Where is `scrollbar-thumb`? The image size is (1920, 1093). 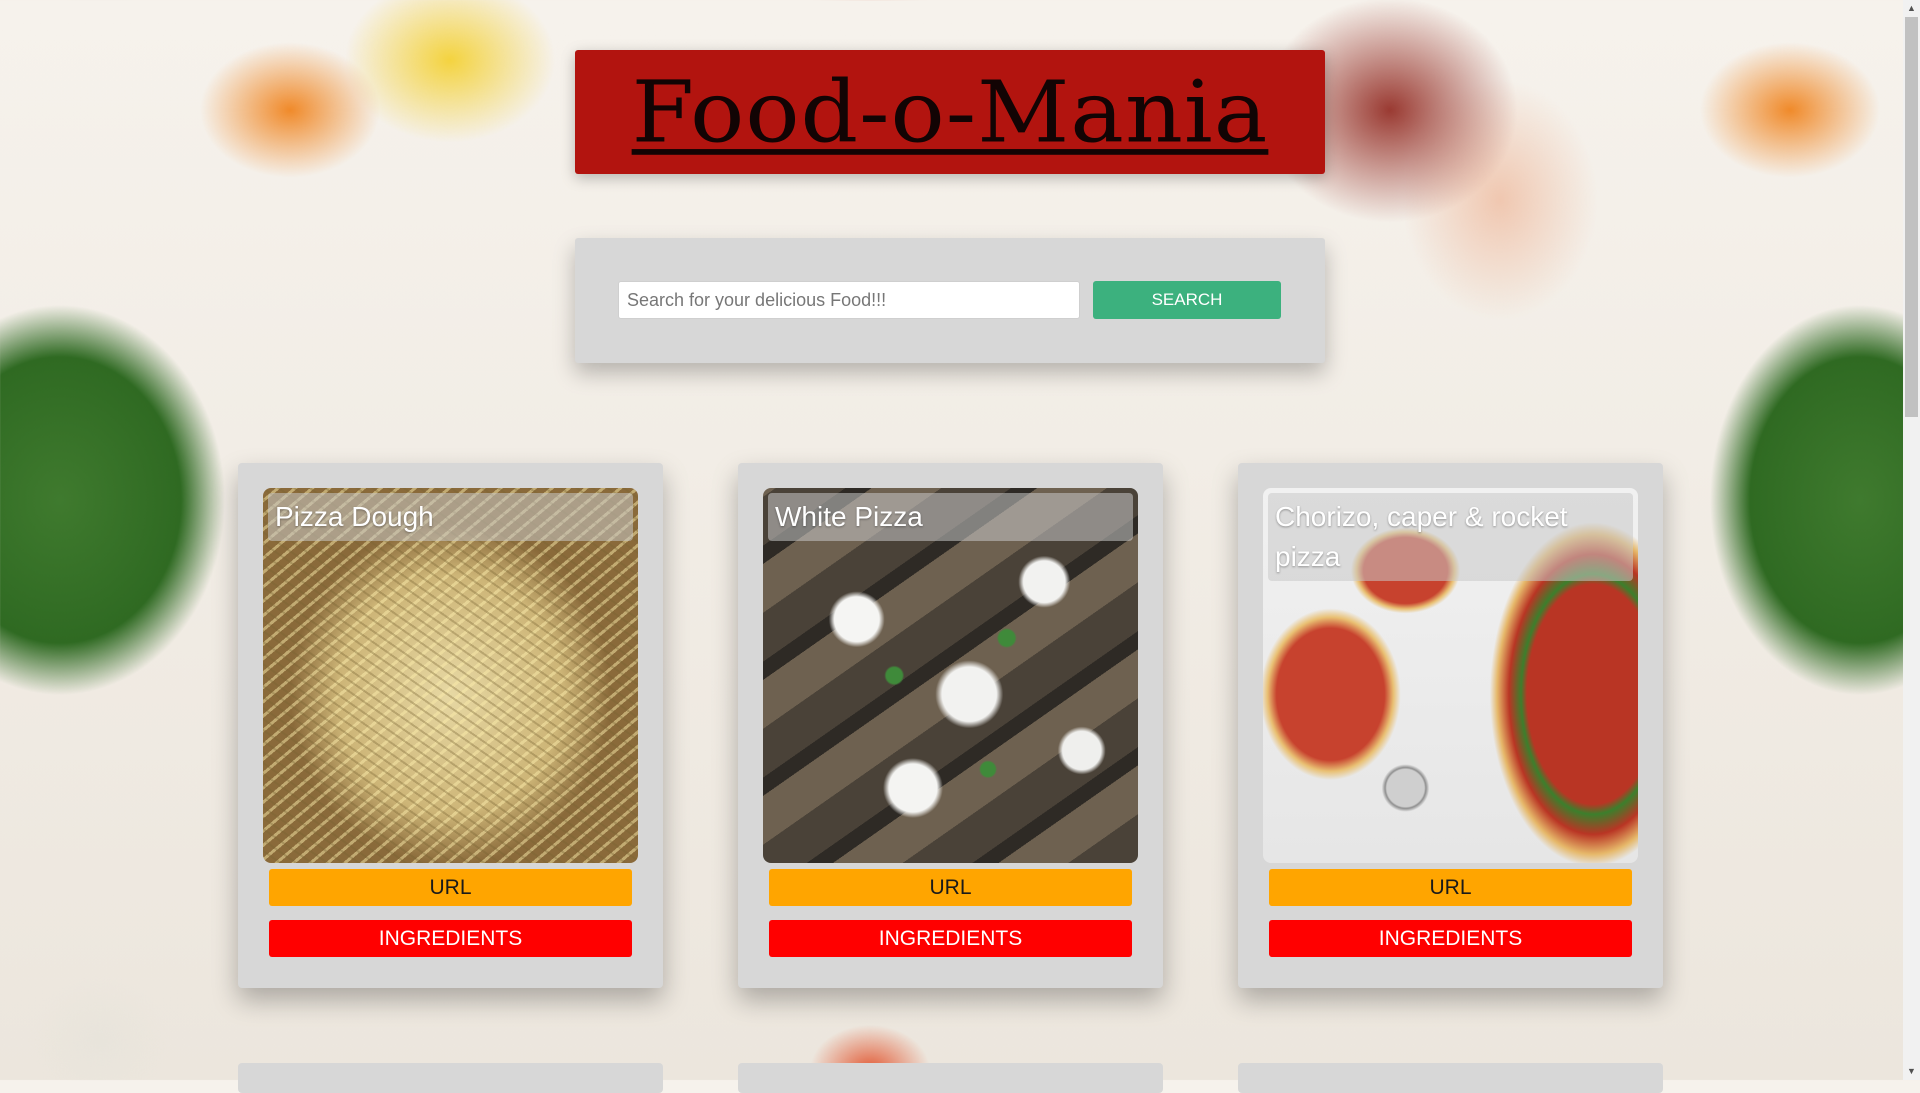
scrollbar-thumb is located at coordinates (1911, 217).